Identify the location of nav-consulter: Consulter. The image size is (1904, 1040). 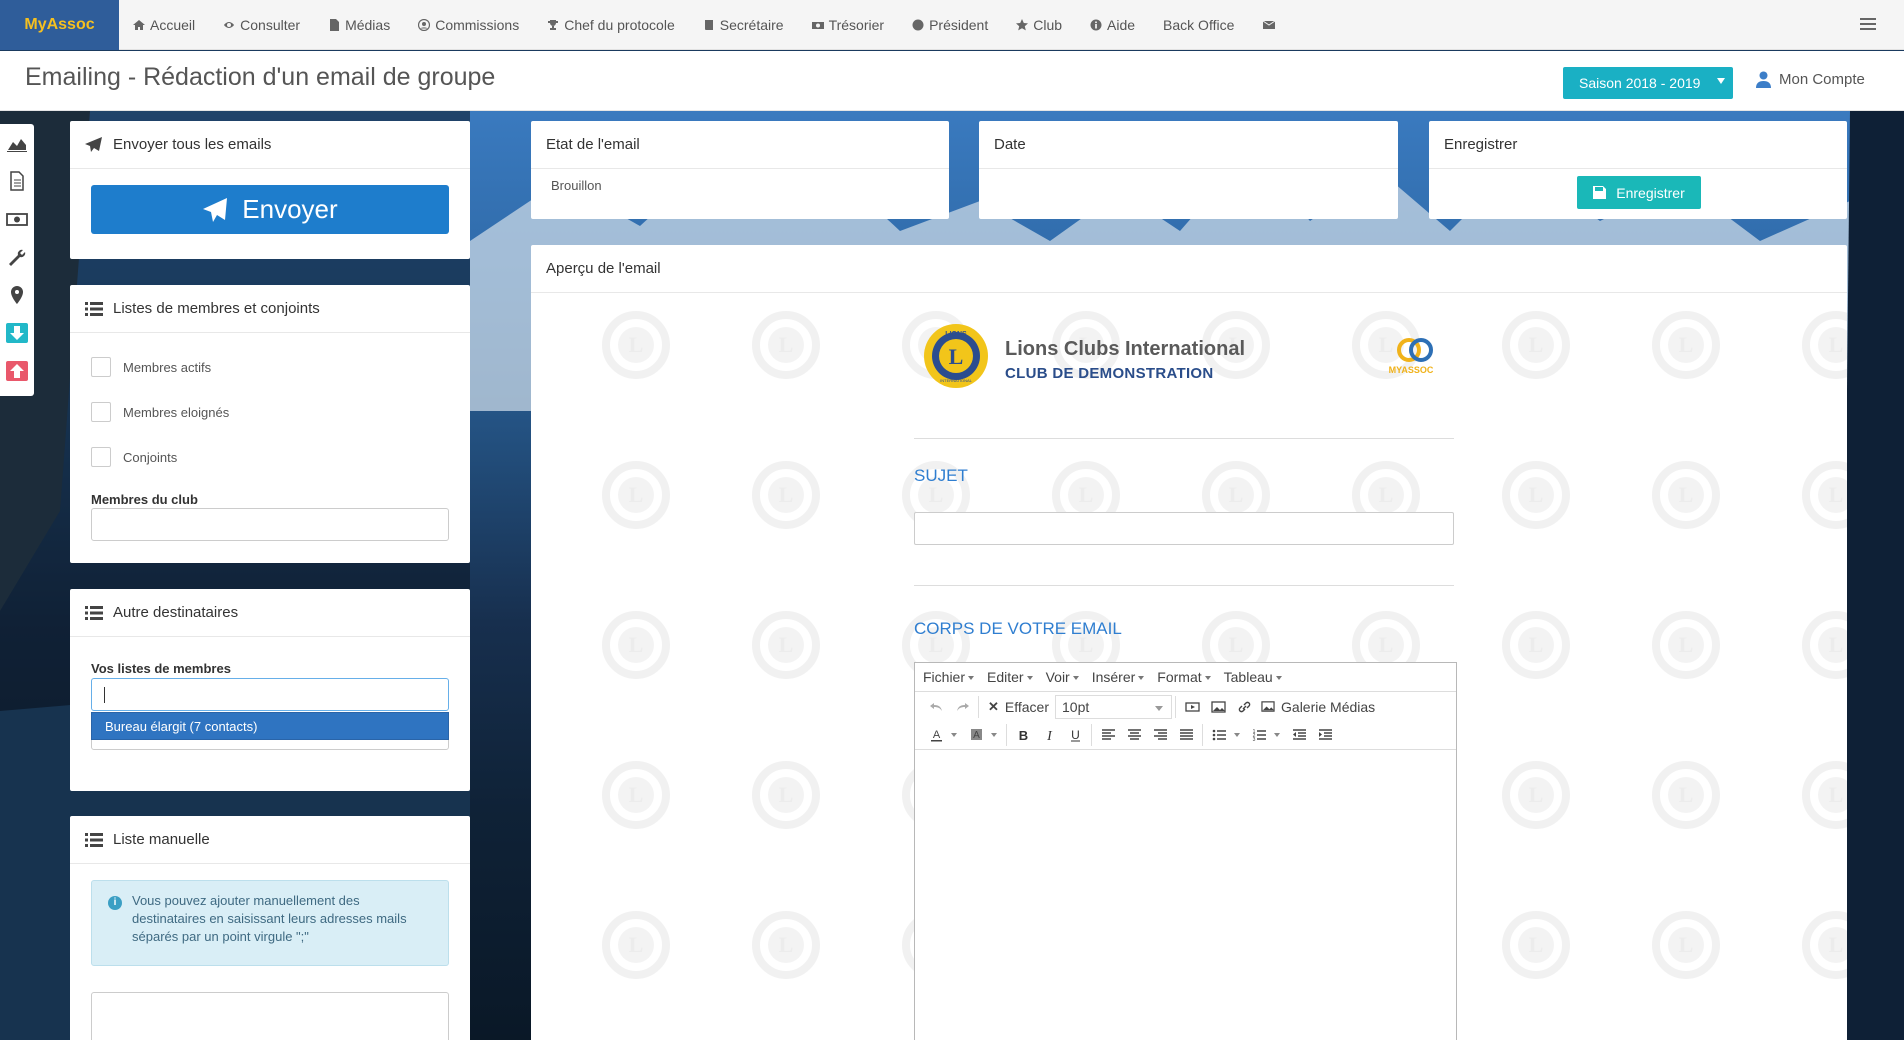
(261, 25).